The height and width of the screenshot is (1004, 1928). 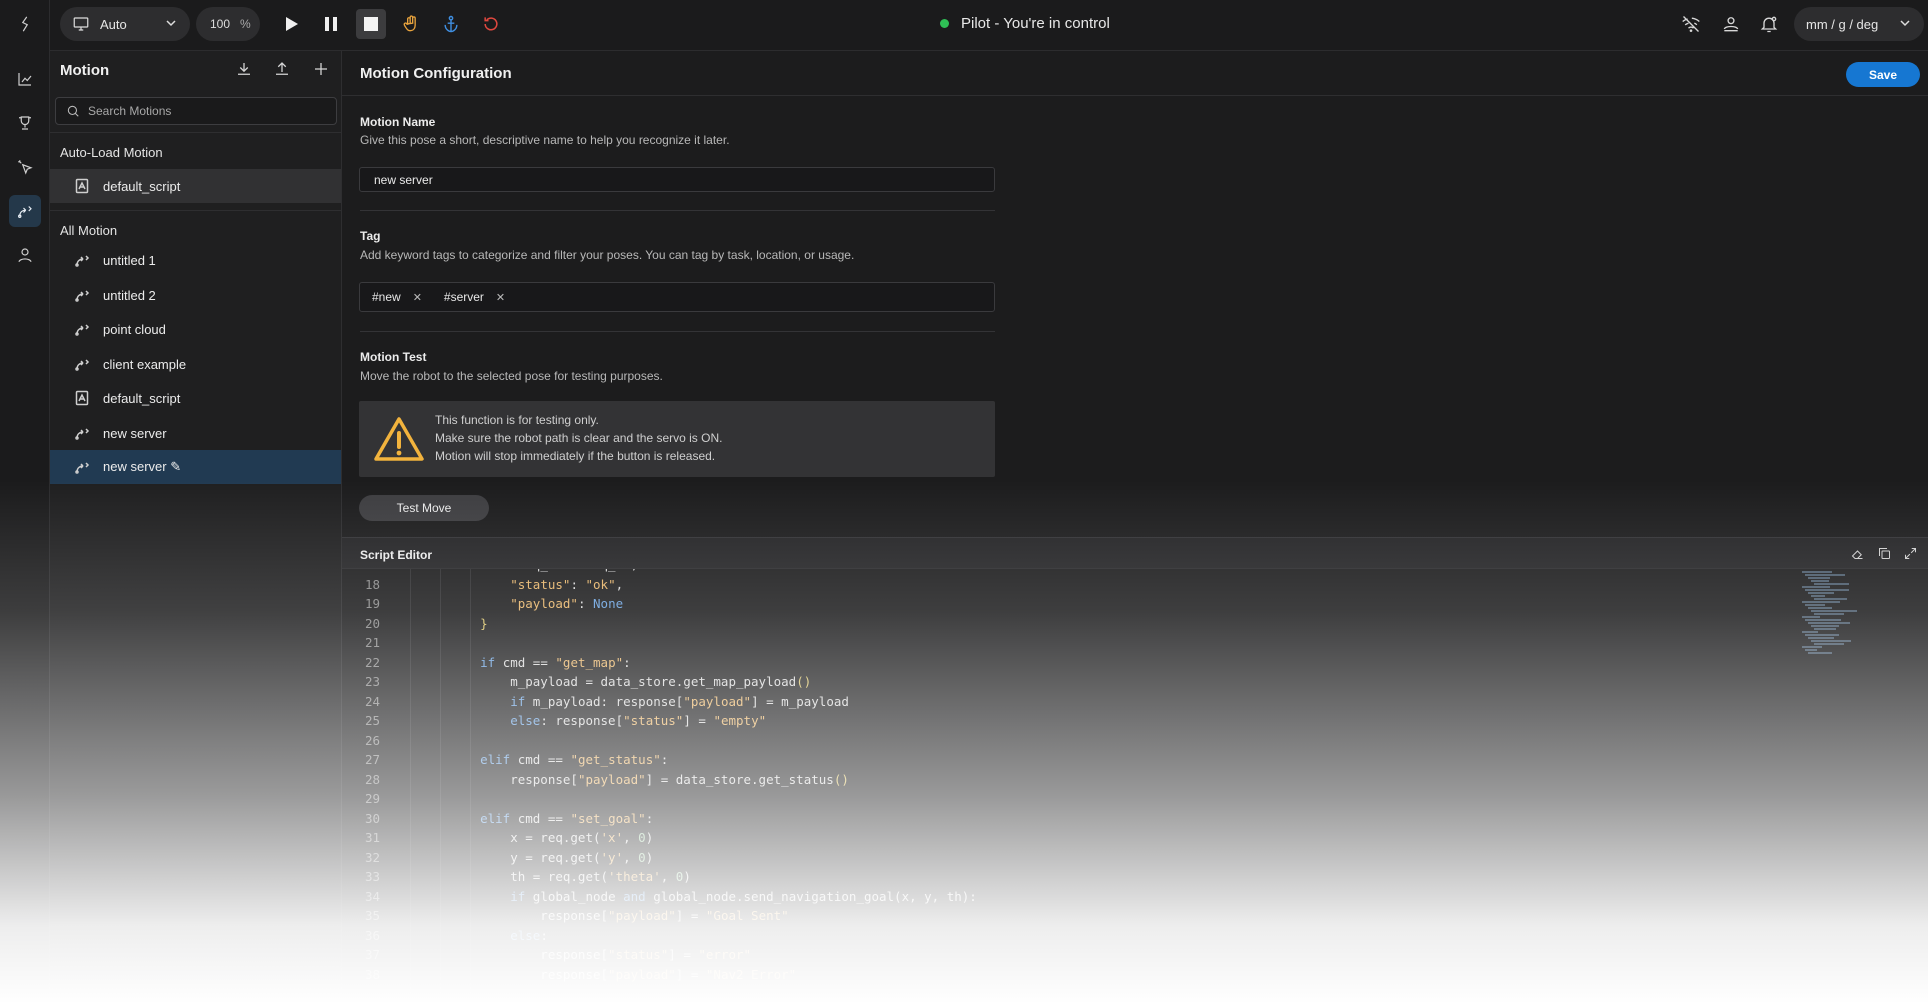 I want to click on user-icon, so click(x=25, y=255).